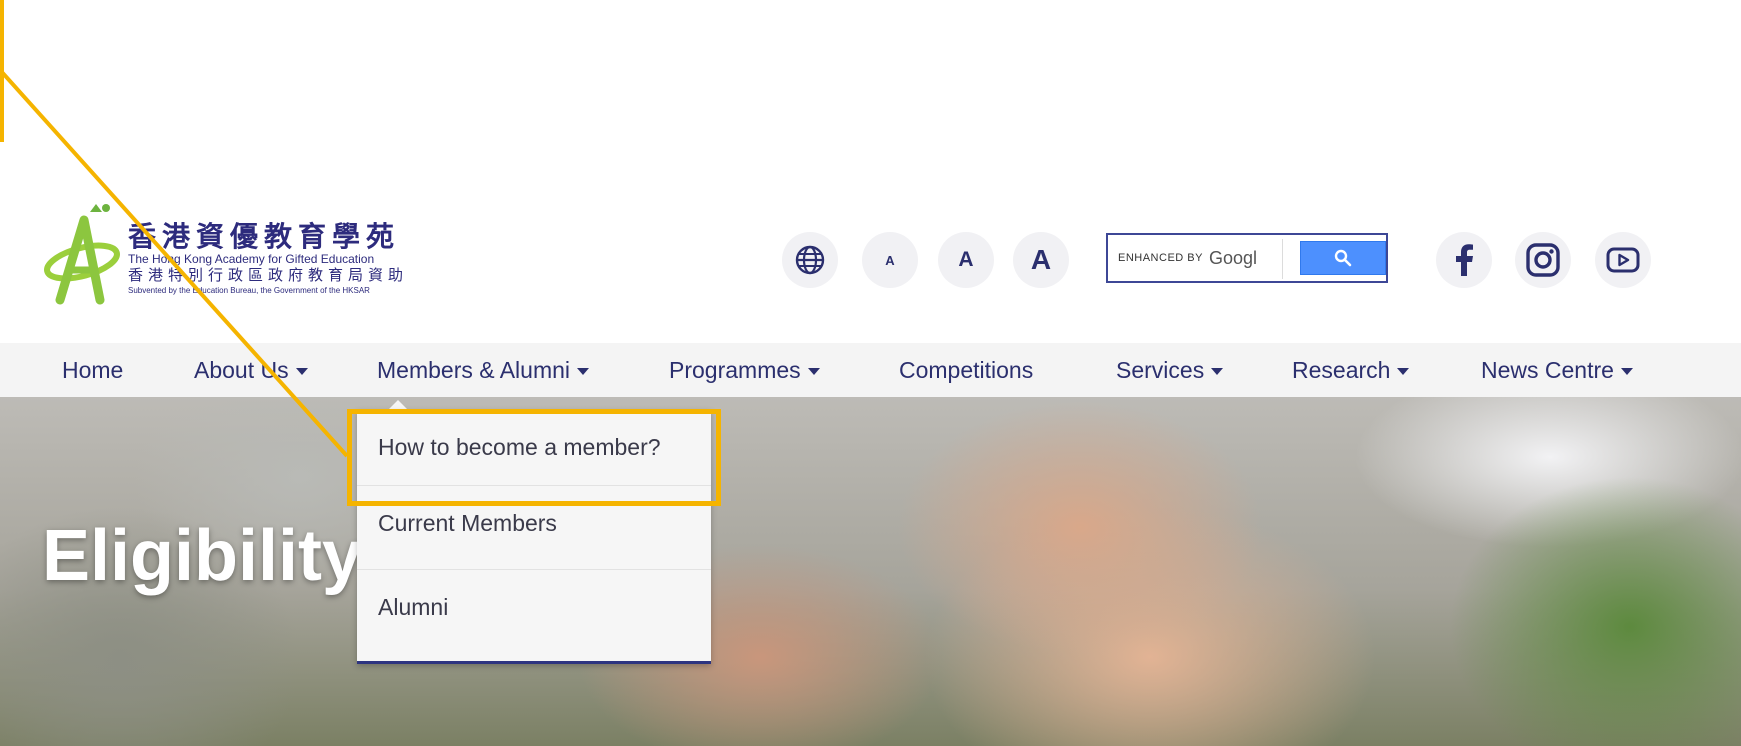 The image size is (1741, 746). I want to click on nav-item-programmes: Programmes, so click(744, 370).